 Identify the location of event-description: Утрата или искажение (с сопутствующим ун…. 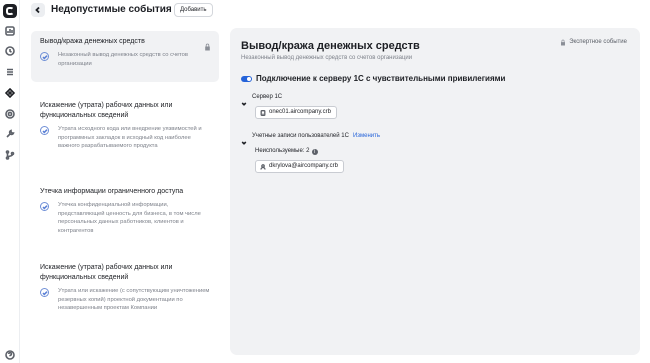
(134, 299).